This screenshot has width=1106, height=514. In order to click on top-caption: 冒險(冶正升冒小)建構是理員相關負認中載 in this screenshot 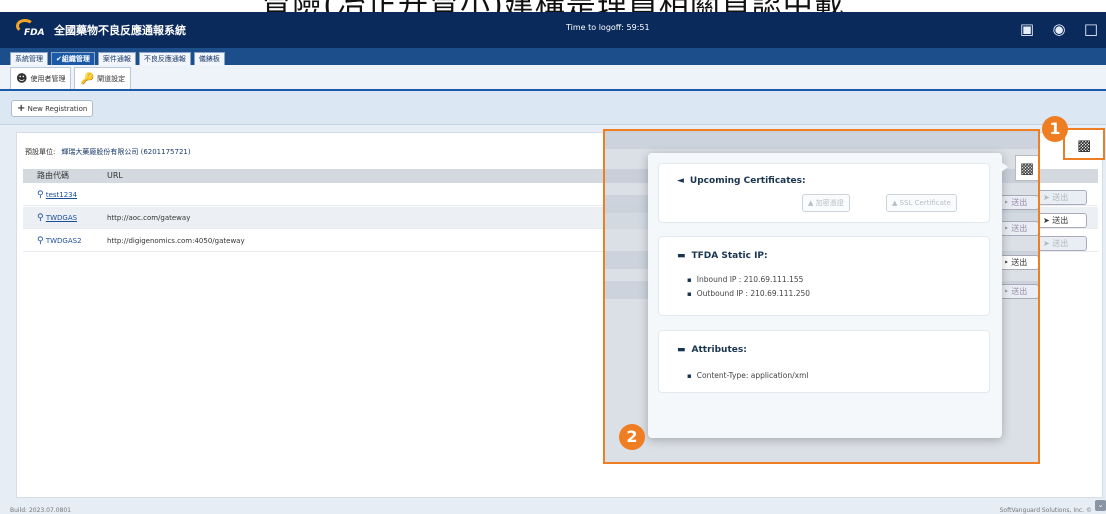, I will do `click(553, 6)`.